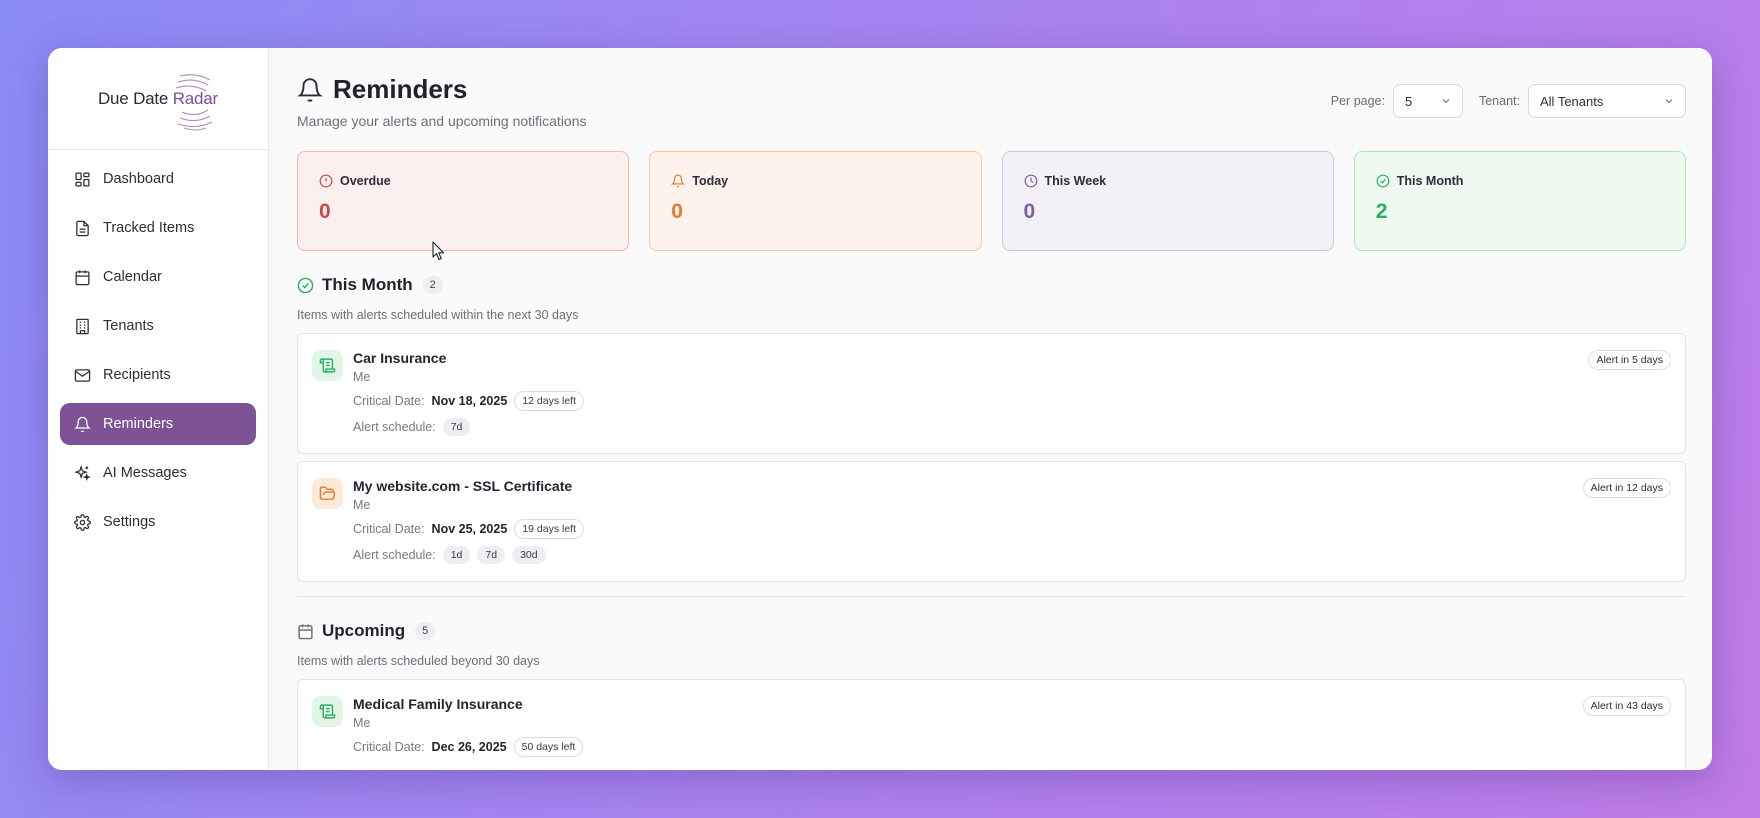  Describe the element at coordinates (400, 89) in the screenshot. I see `page-title: Reminders` at that location.